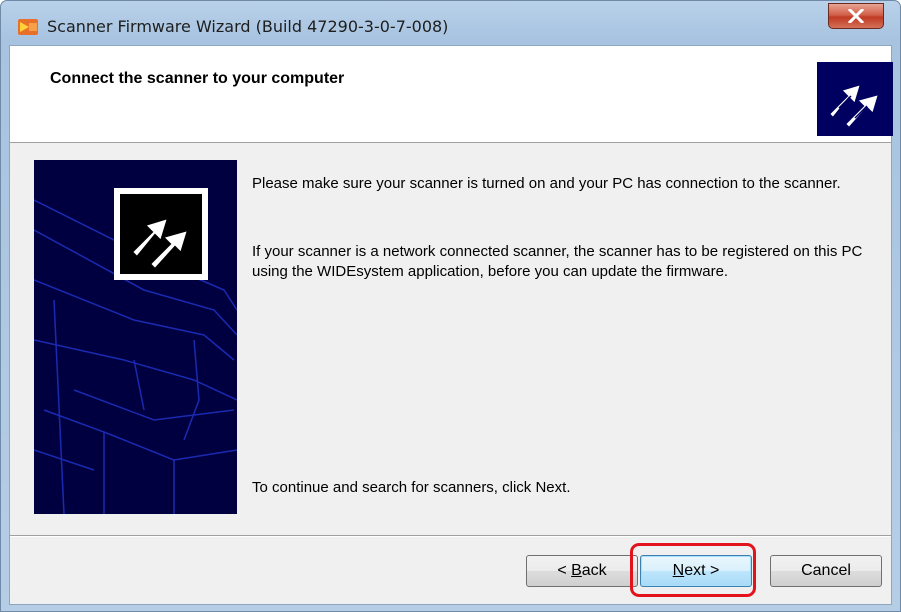  Describe the element at coordinates (450, 536) in the screenshot. I see `footer-separator` at that location.